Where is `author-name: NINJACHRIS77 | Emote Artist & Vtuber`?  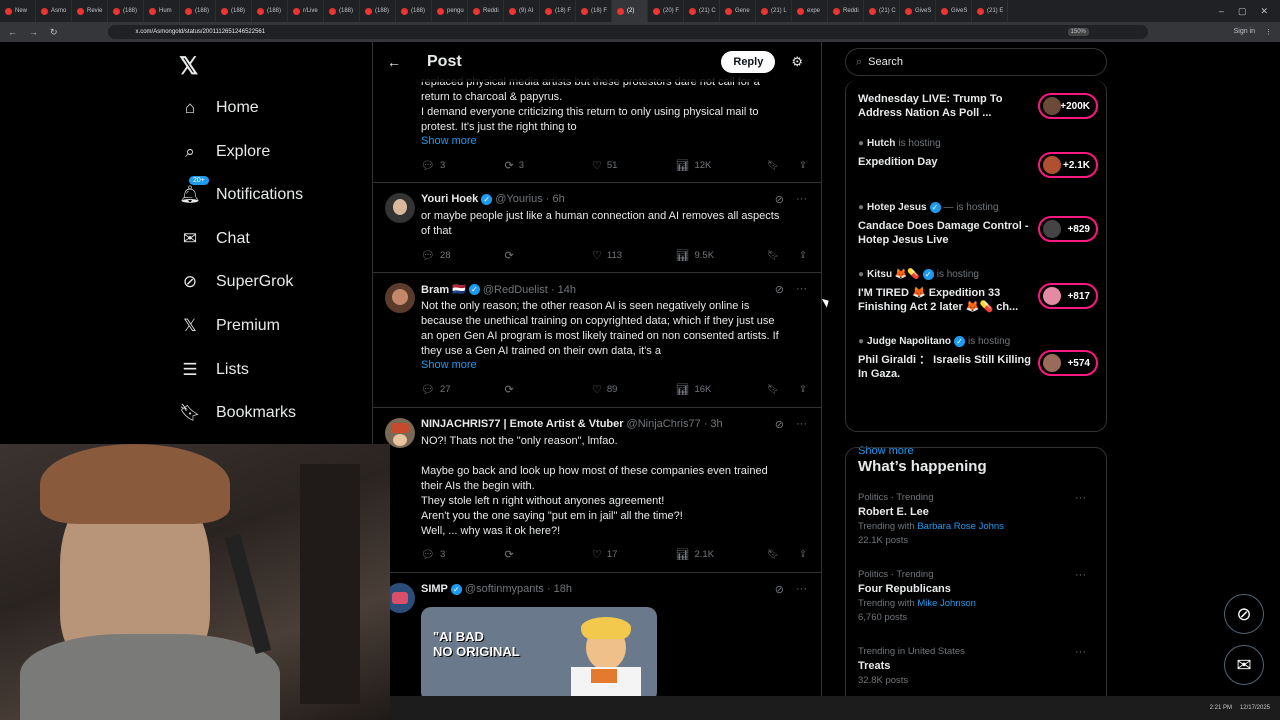
author-name: NINJACHRIS77 | Emote Artist & Vtuber is located at coordinates (522, 424).